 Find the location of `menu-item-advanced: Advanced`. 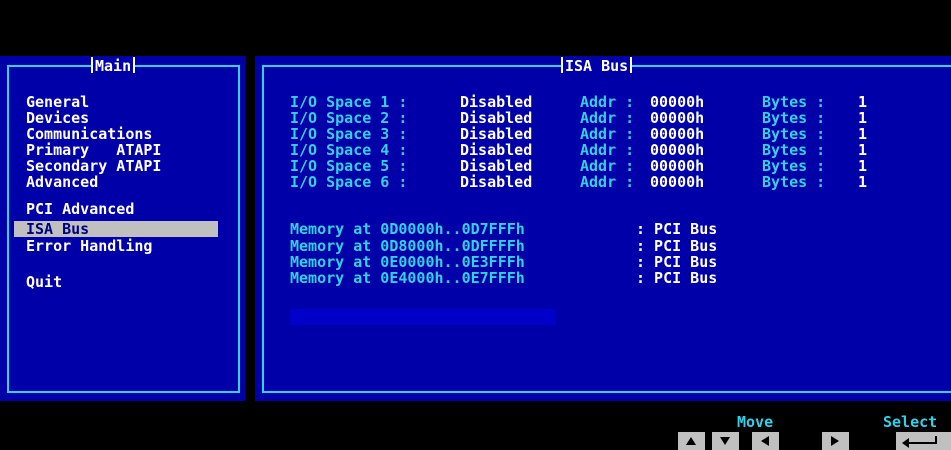

menu-item-advanced: Advanced is located at coordinates (128, 182).